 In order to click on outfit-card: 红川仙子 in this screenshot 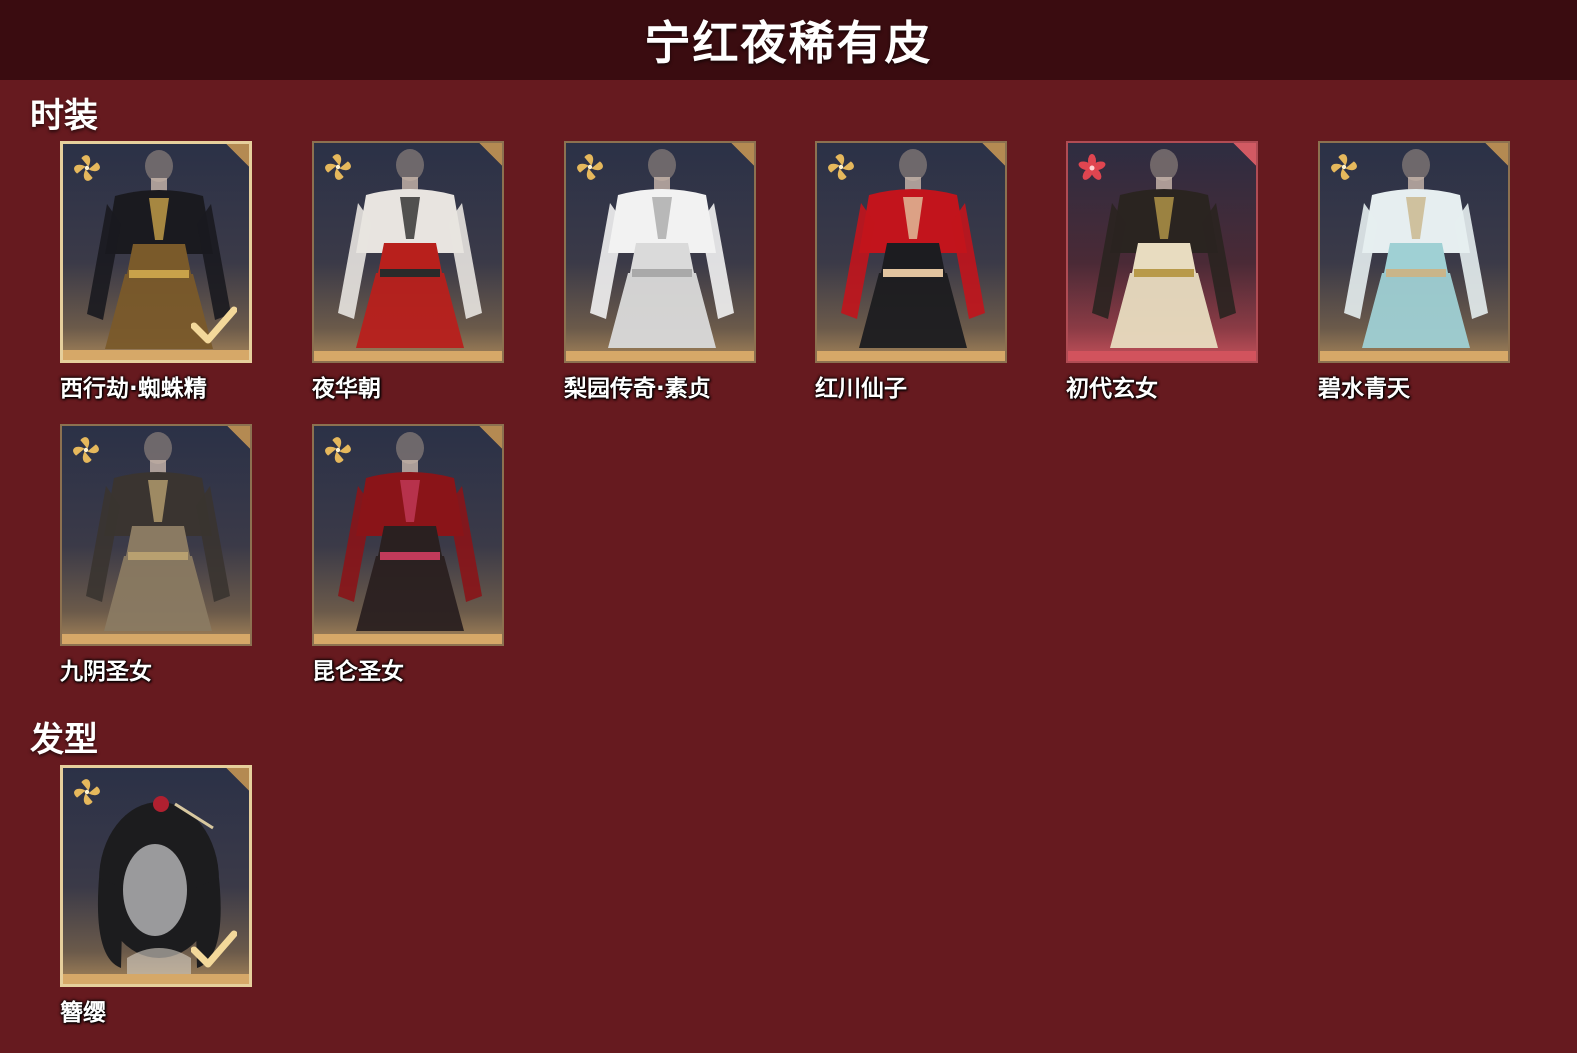, I will do `click(911, 271)`.